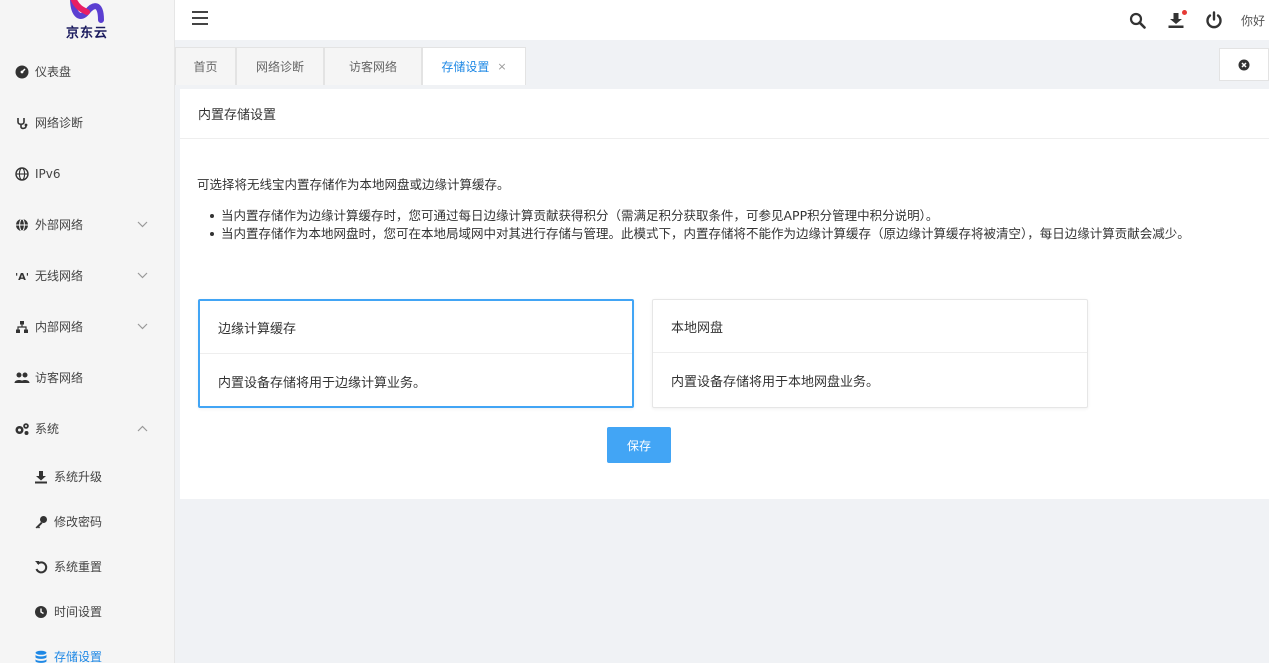 The height and width of the screenshot is (663, 1269). I want to click on users-icon, so click(22, 378).